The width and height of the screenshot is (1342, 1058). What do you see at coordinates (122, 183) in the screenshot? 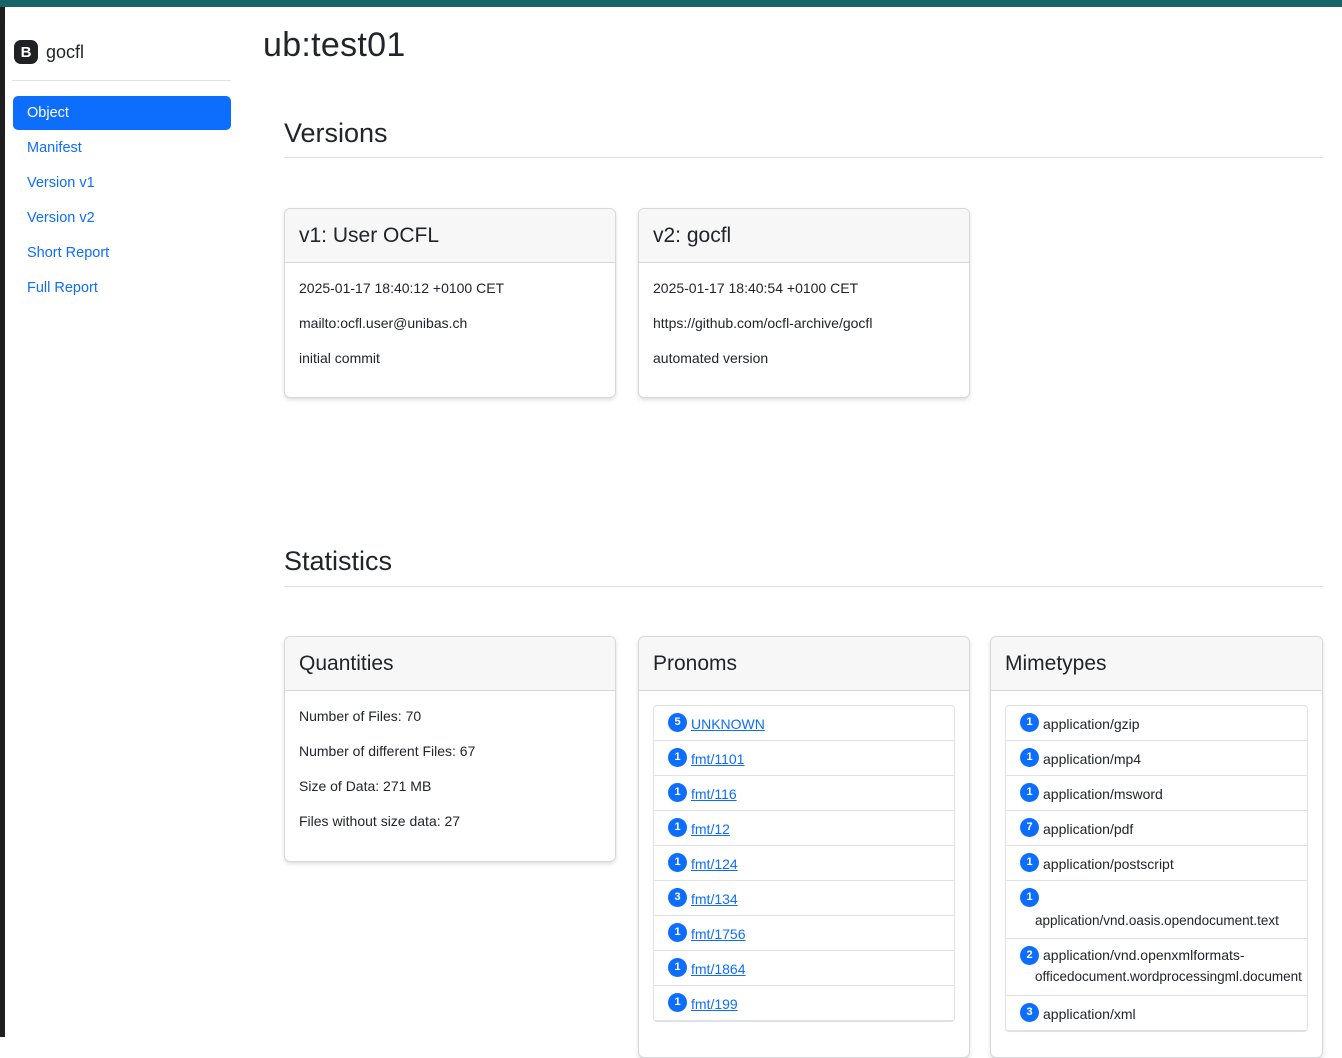
I see `sidebar-item-version-v1: Version v1` at bounding box center [122, 183].